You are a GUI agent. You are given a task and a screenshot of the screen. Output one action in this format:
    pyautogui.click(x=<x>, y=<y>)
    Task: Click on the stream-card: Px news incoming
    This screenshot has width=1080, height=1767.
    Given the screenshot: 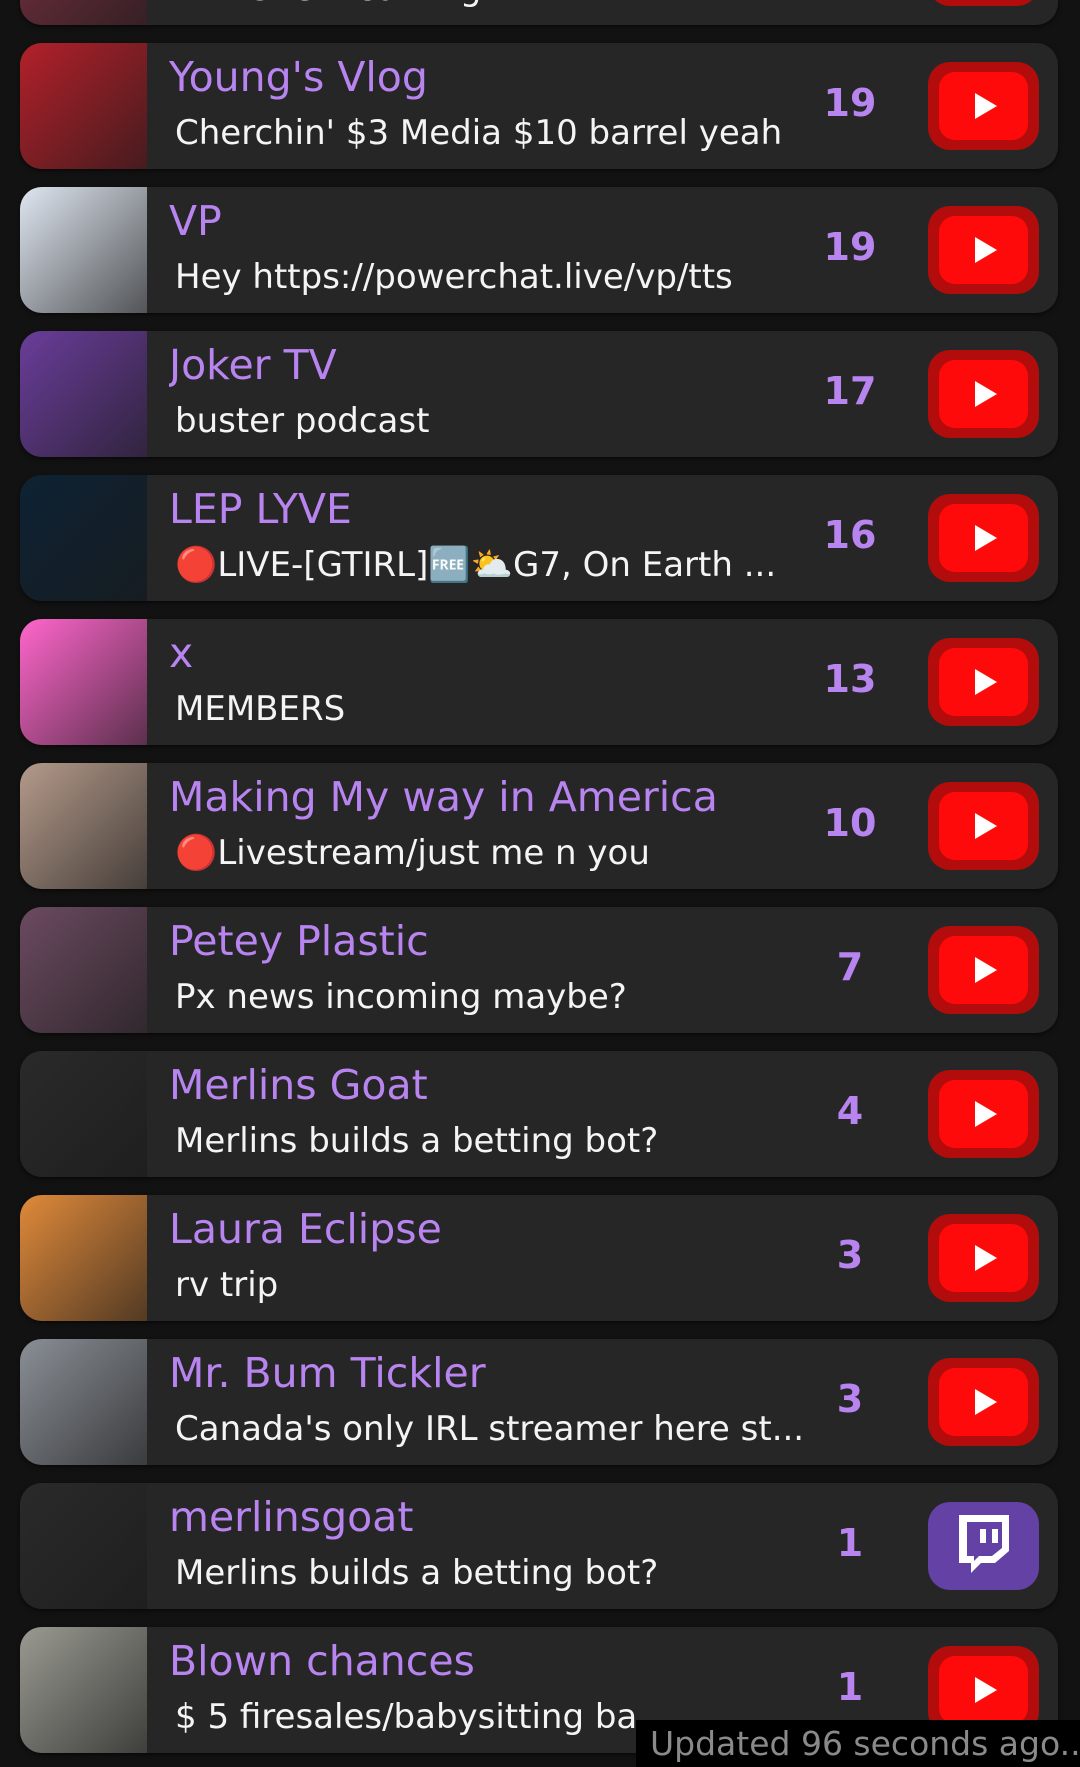 What is the action you would take?
    pyautogui.click(x=539, y=12)
    